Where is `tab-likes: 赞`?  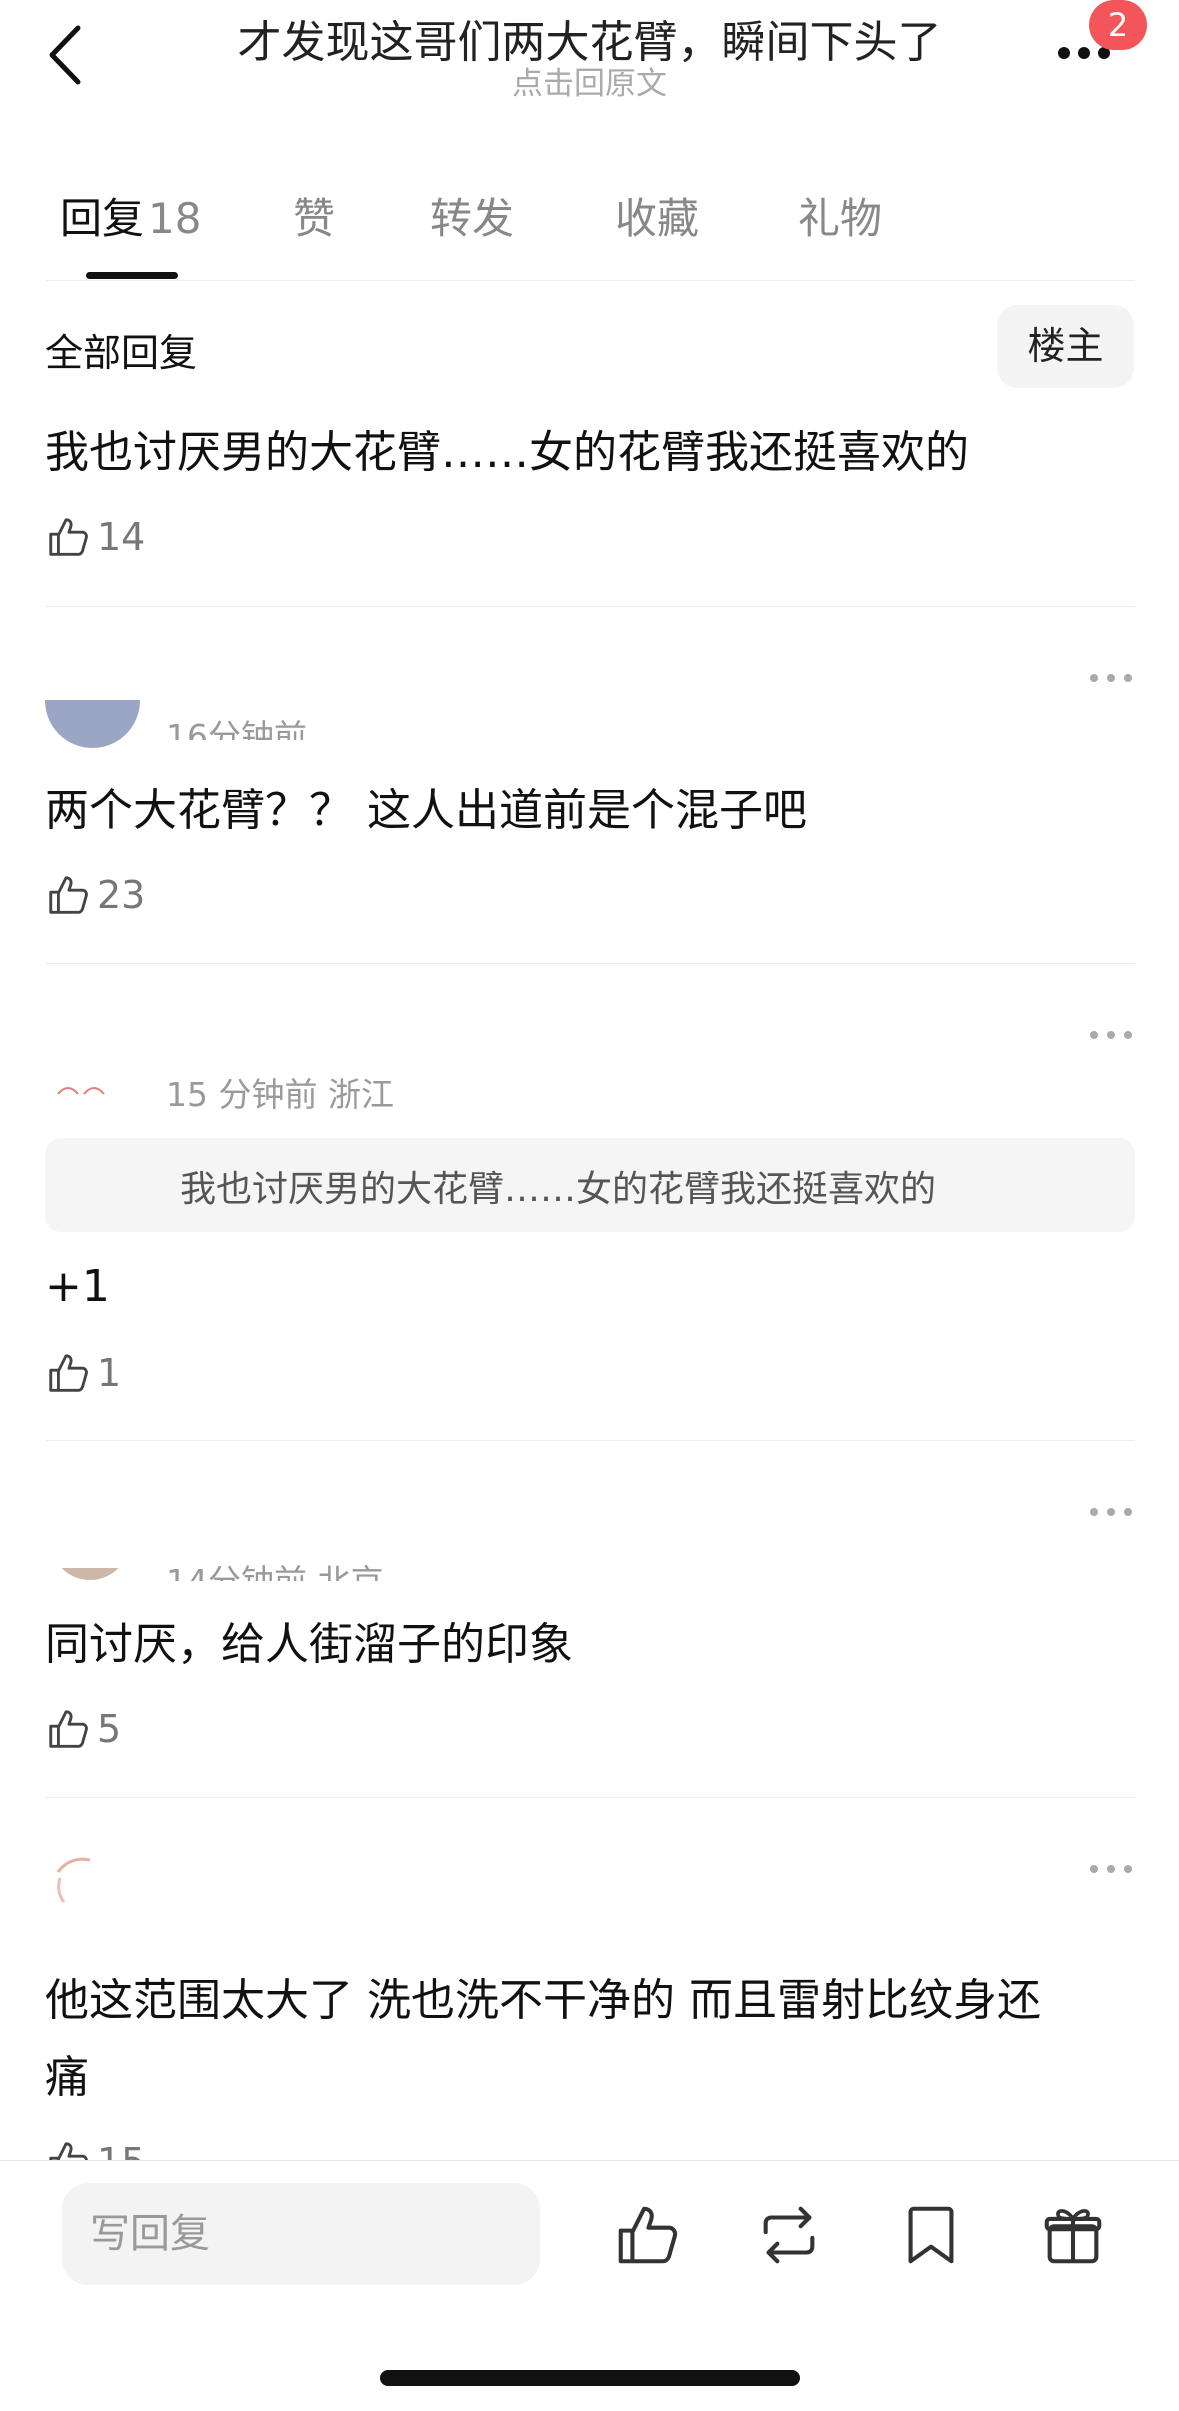
tab-likes: 赞 is located at coordinates (314, 215).